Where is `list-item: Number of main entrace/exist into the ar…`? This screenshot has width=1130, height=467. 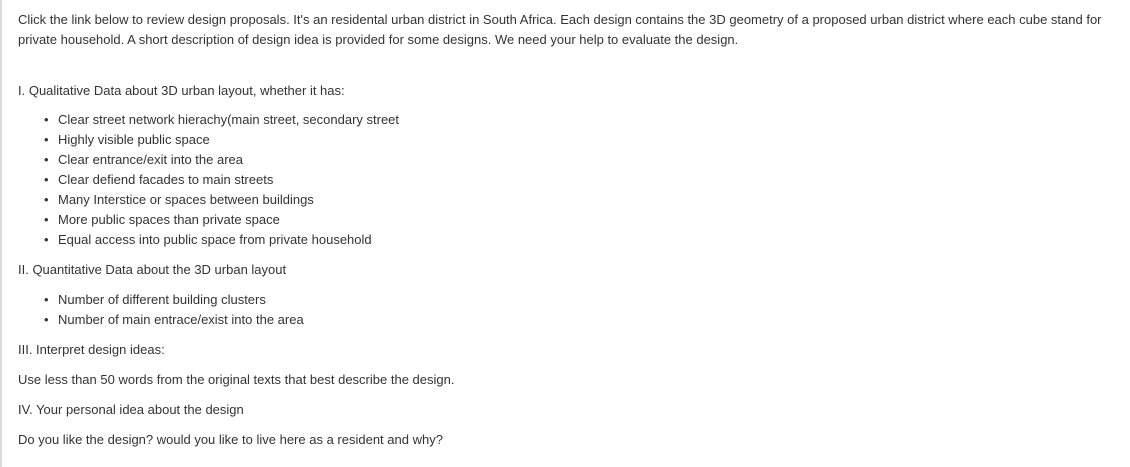
list-item: Number of main entrace/exist into the ar… is located at coordinates (585, 320).